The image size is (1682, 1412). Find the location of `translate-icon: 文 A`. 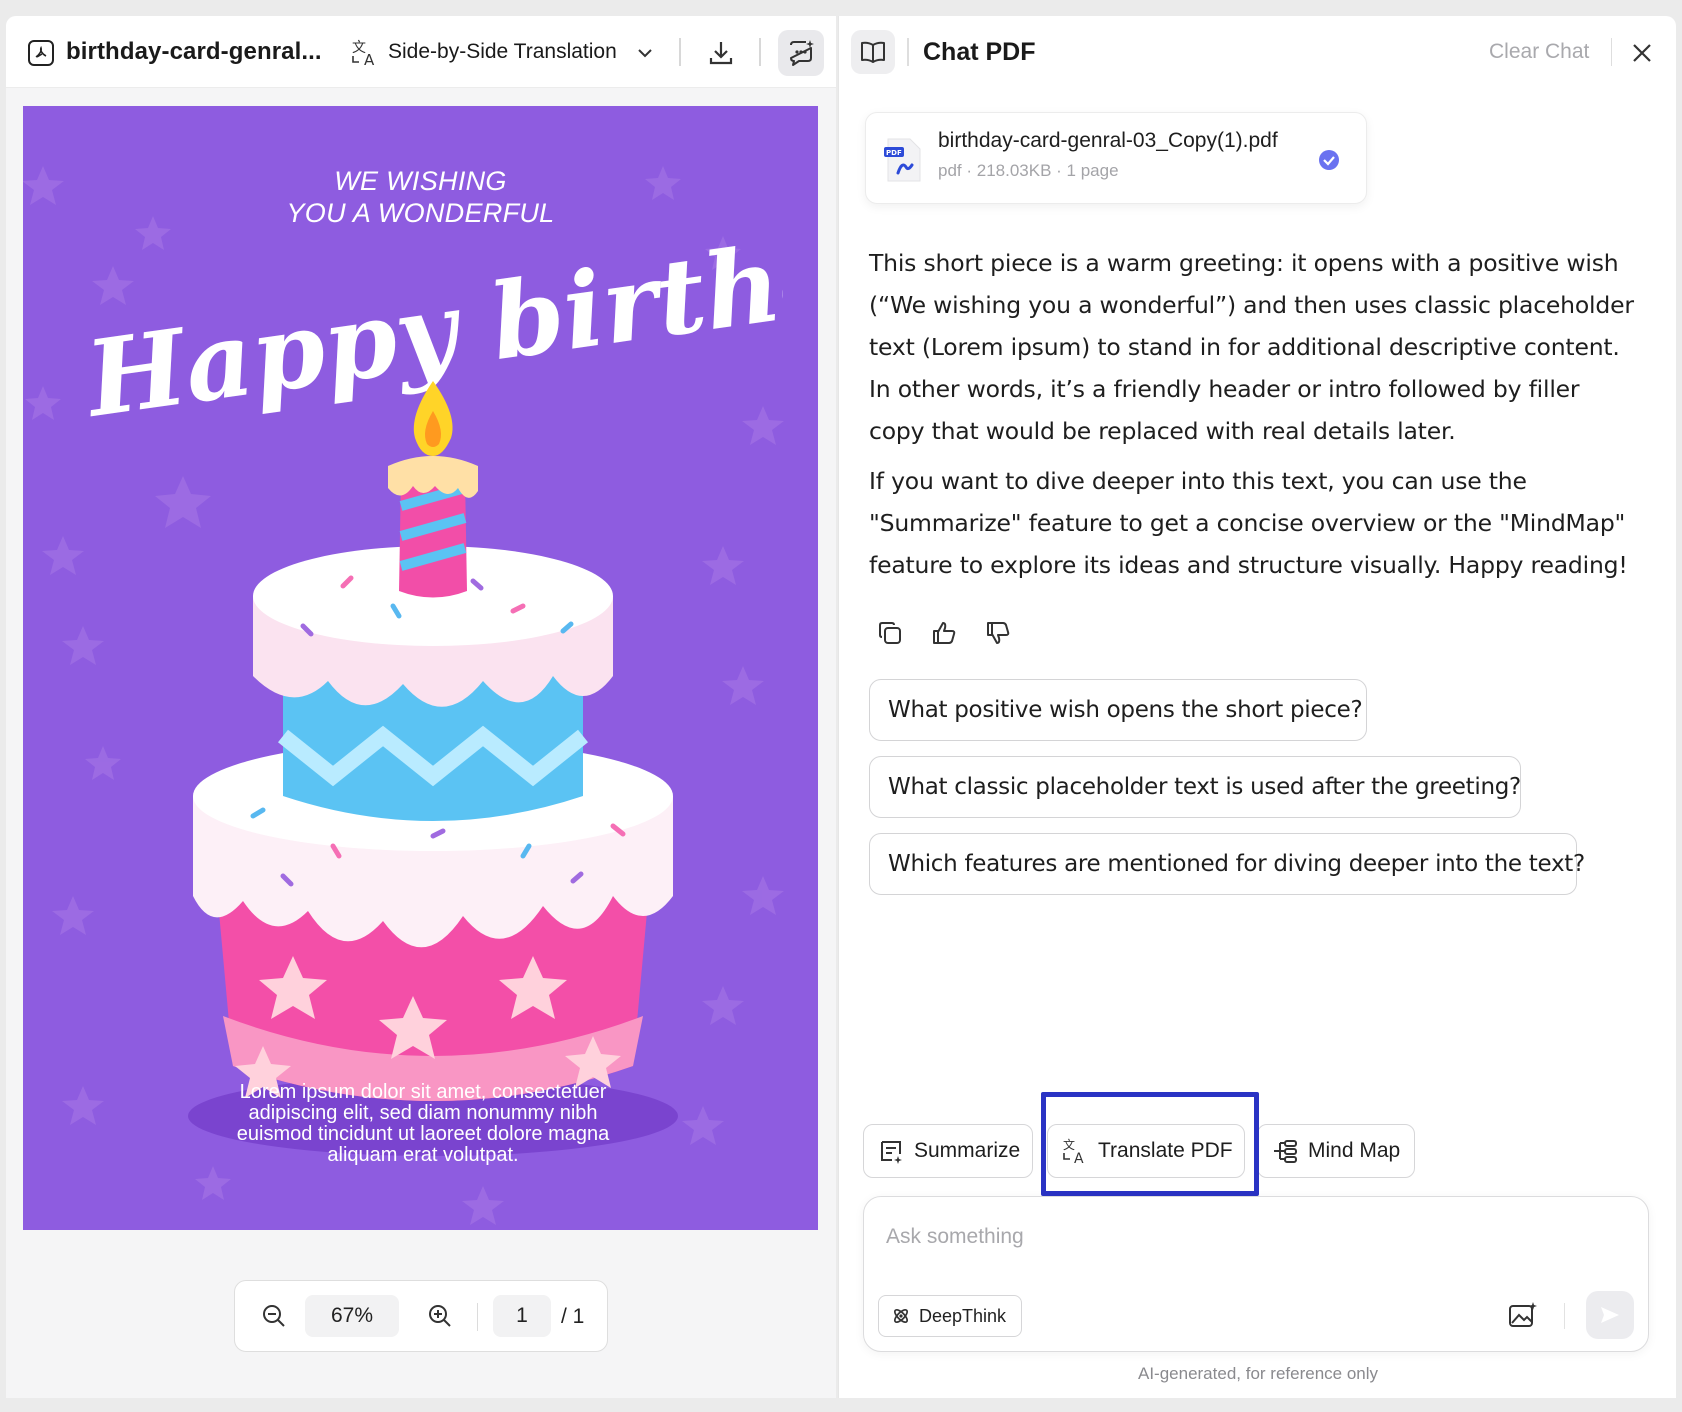

translate-icon: 文 A is located at coordinates (365, 53).